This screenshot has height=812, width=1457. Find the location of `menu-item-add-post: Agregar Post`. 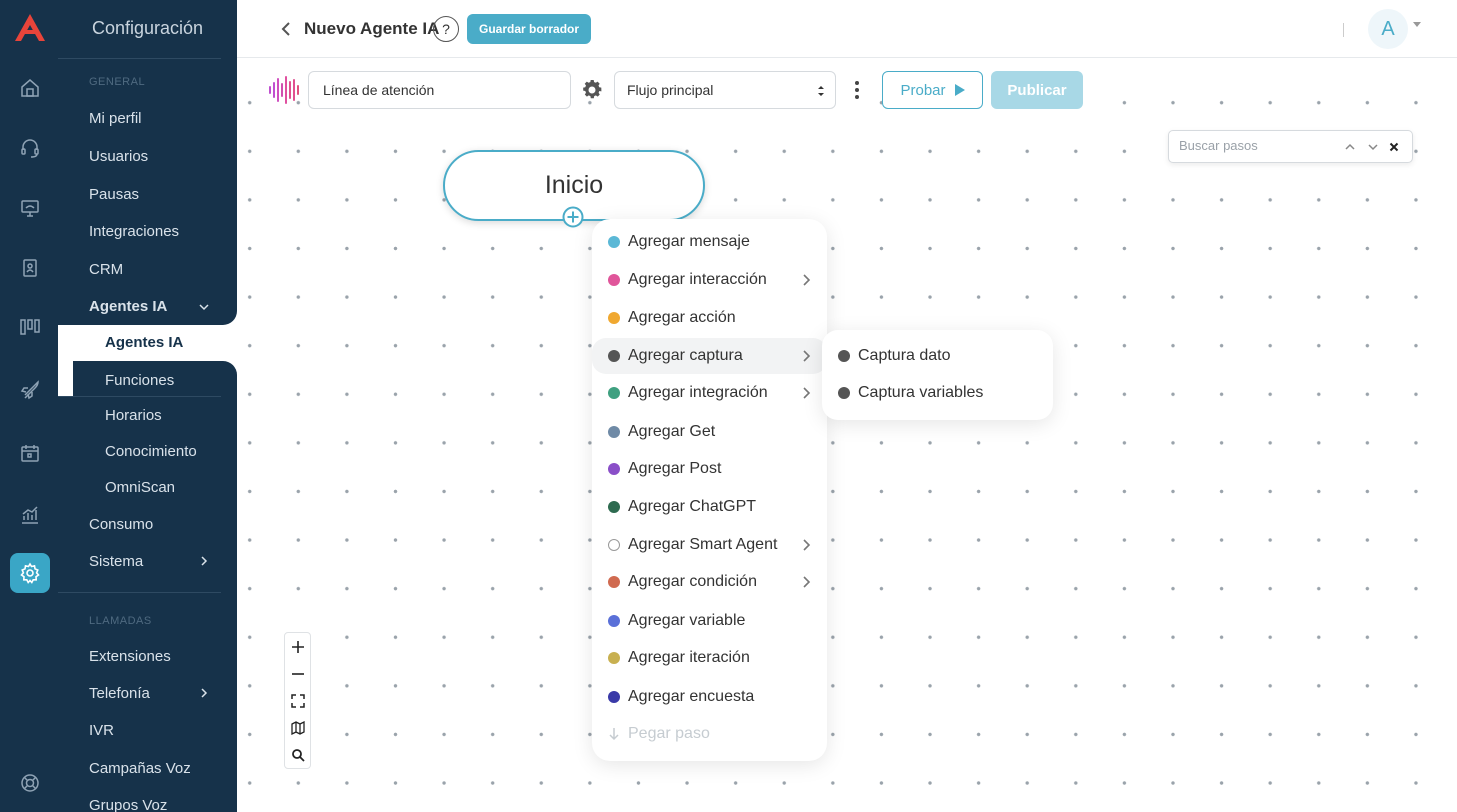

menu-item-add-post: Agregar Post is located at coordinates (709, 469).